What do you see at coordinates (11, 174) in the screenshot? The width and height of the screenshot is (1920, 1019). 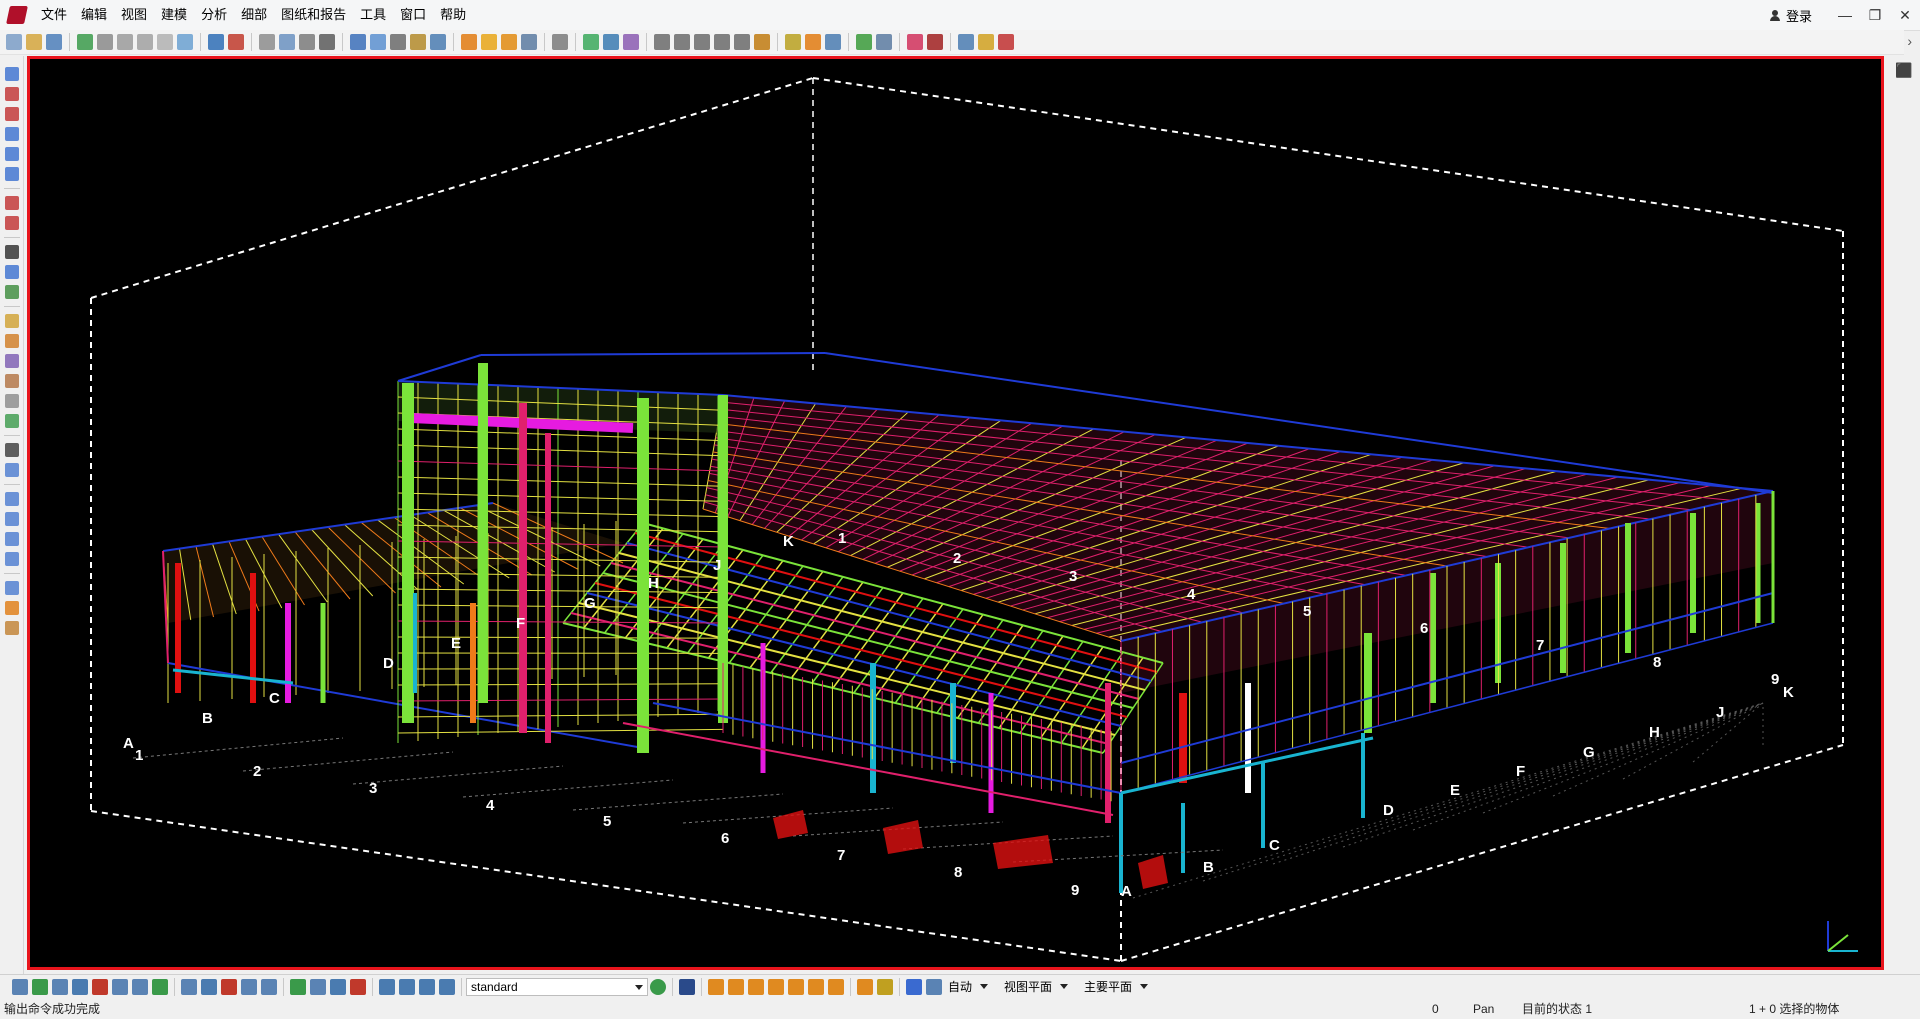 I see `point-tool-icon` at bounding box center [11, 174].